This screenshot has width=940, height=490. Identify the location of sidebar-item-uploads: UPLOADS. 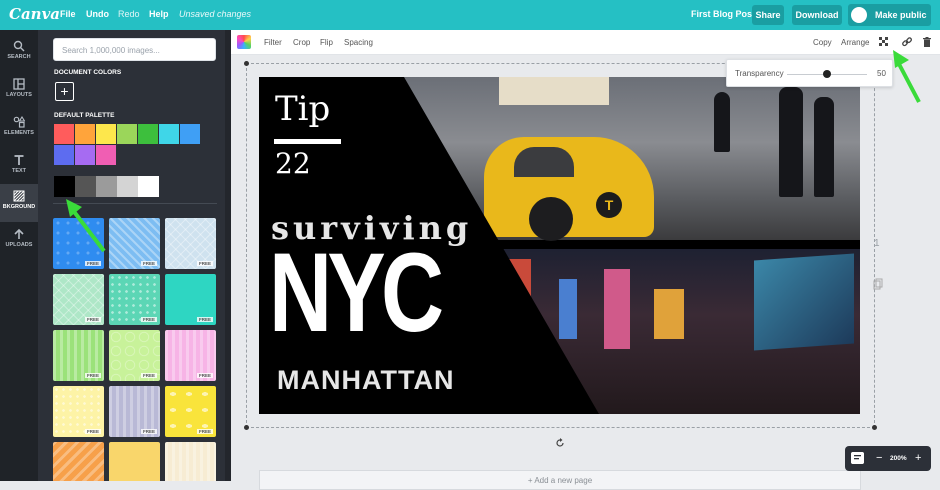
(19, 241).